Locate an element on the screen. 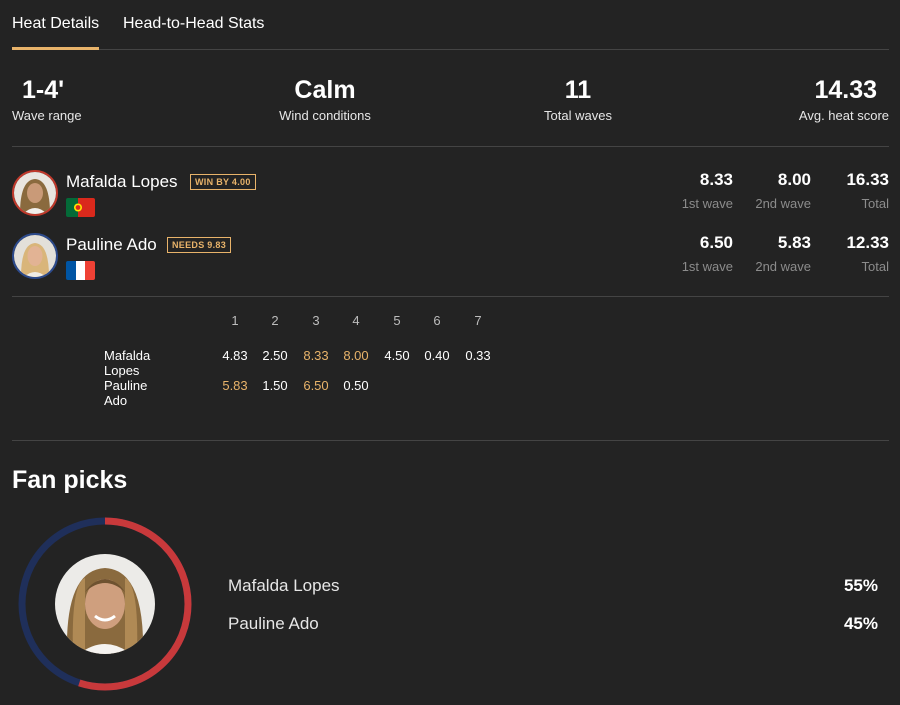 This screenshot has width=900, height=705. wave-number-header: 1 is located at coordinates (235, 320).